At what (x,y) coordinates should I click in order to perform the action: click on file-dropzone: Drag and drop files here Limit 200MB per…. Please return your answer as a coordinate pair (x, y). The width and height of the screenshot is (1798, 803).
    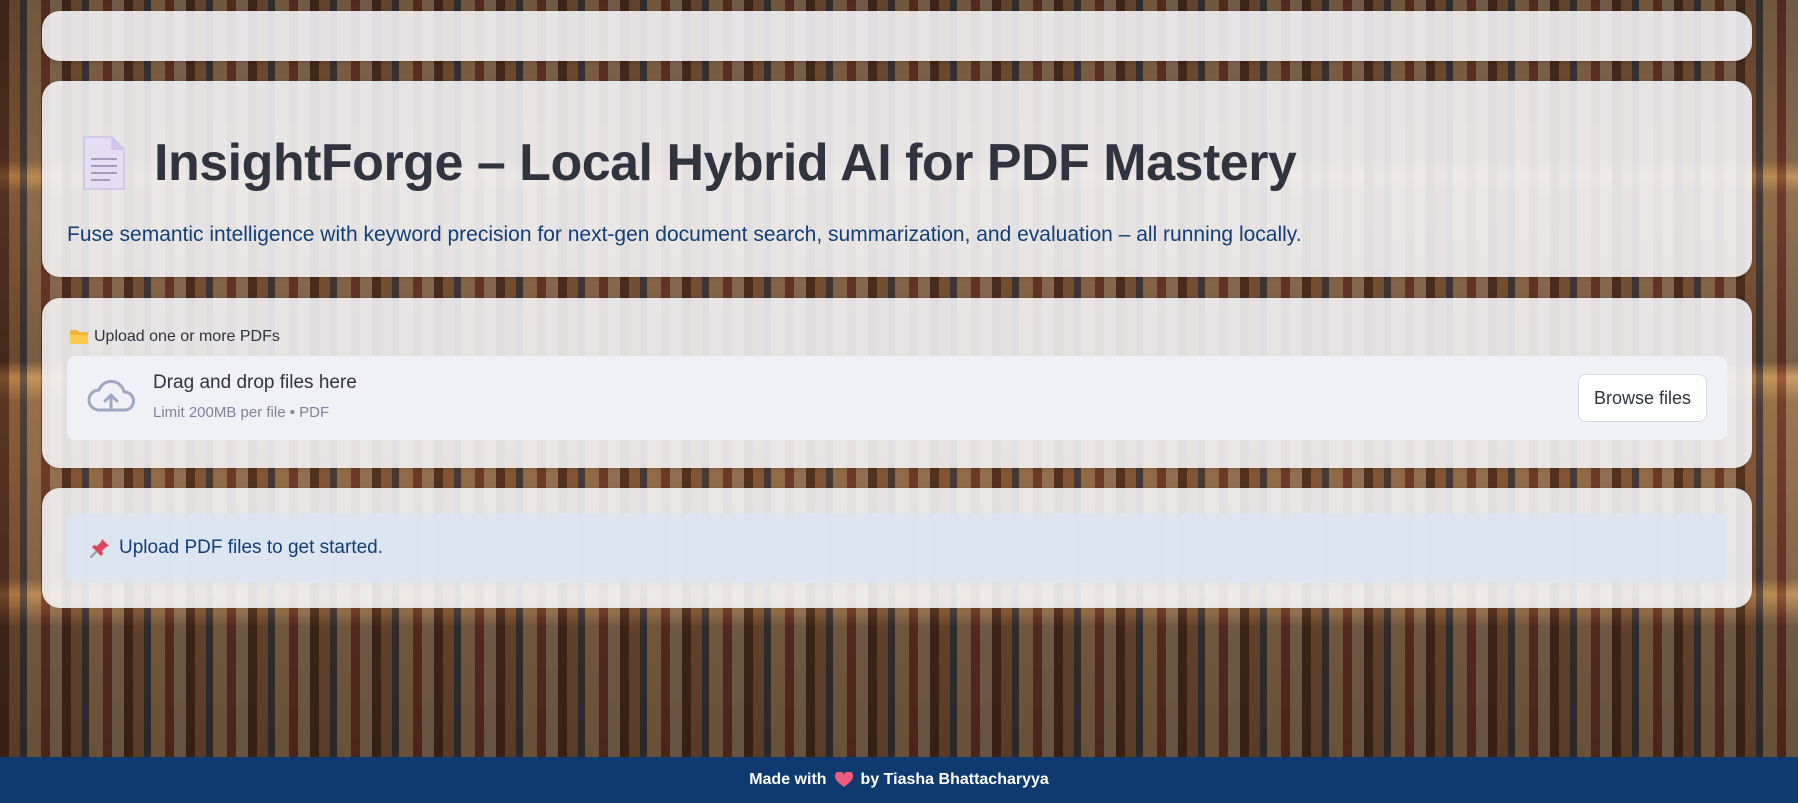
    Looking at the image, I should click on (897, 398).